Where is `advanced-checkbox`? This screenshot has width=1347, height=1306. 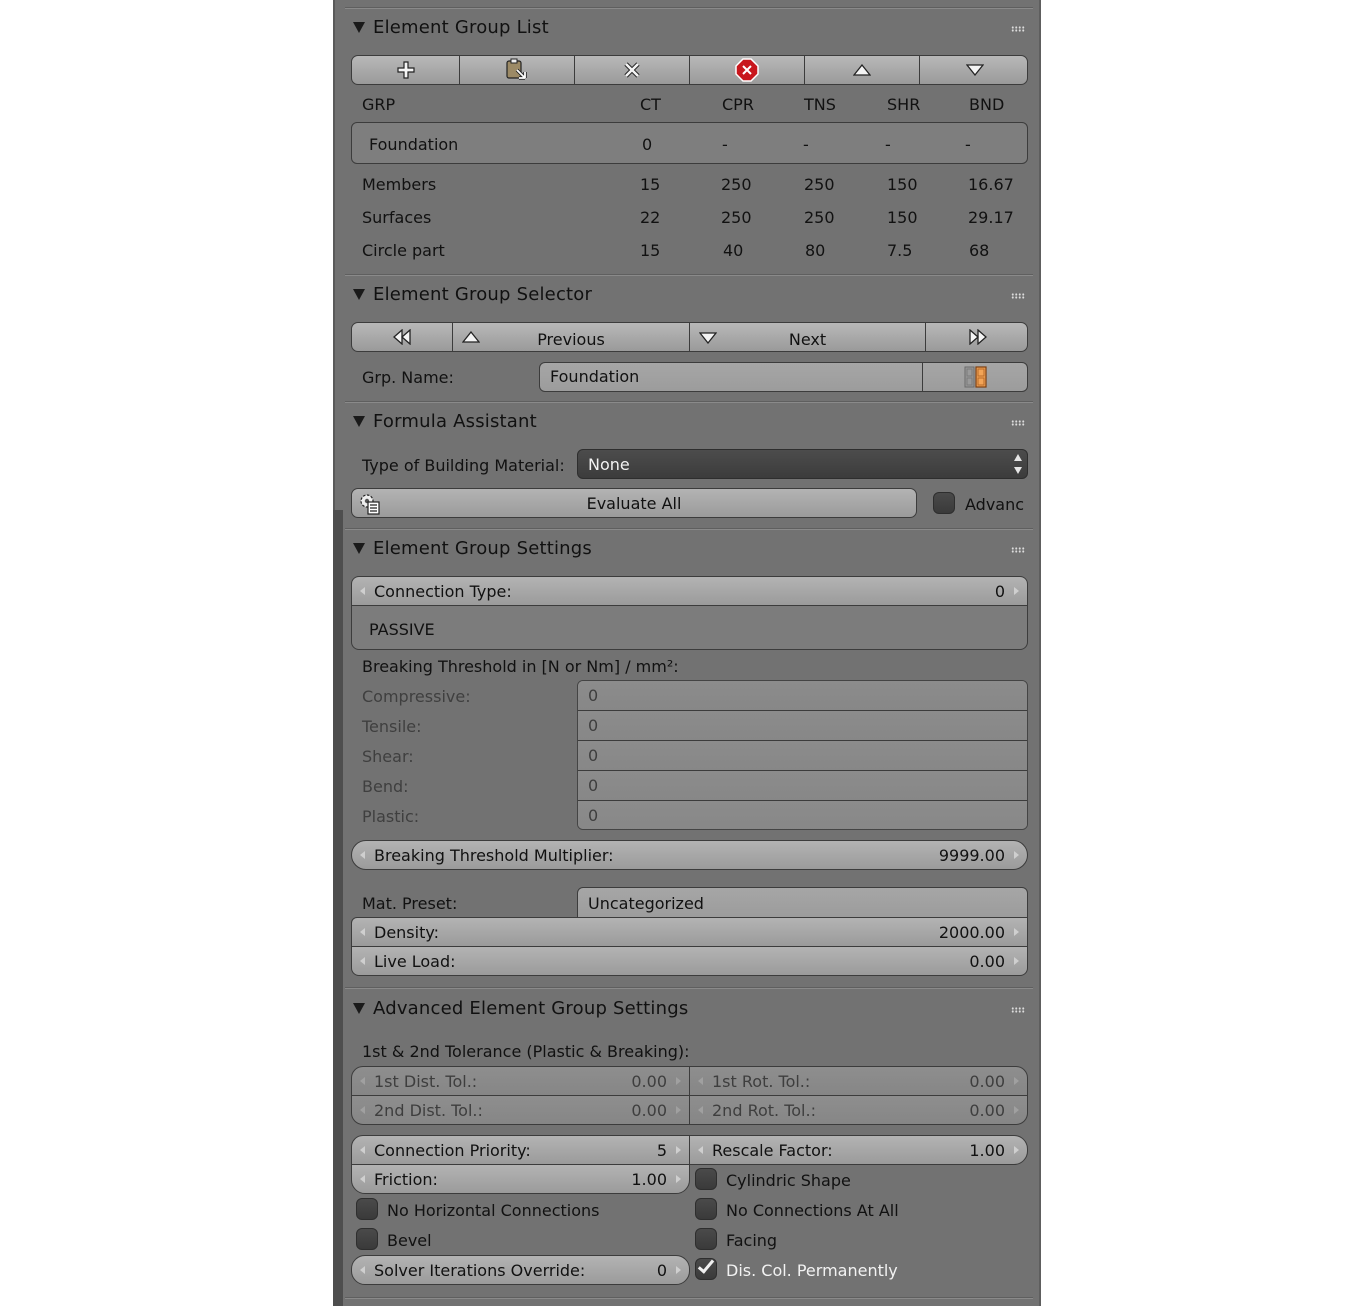
advanced-checkbox is located at coordinates (944, 503).